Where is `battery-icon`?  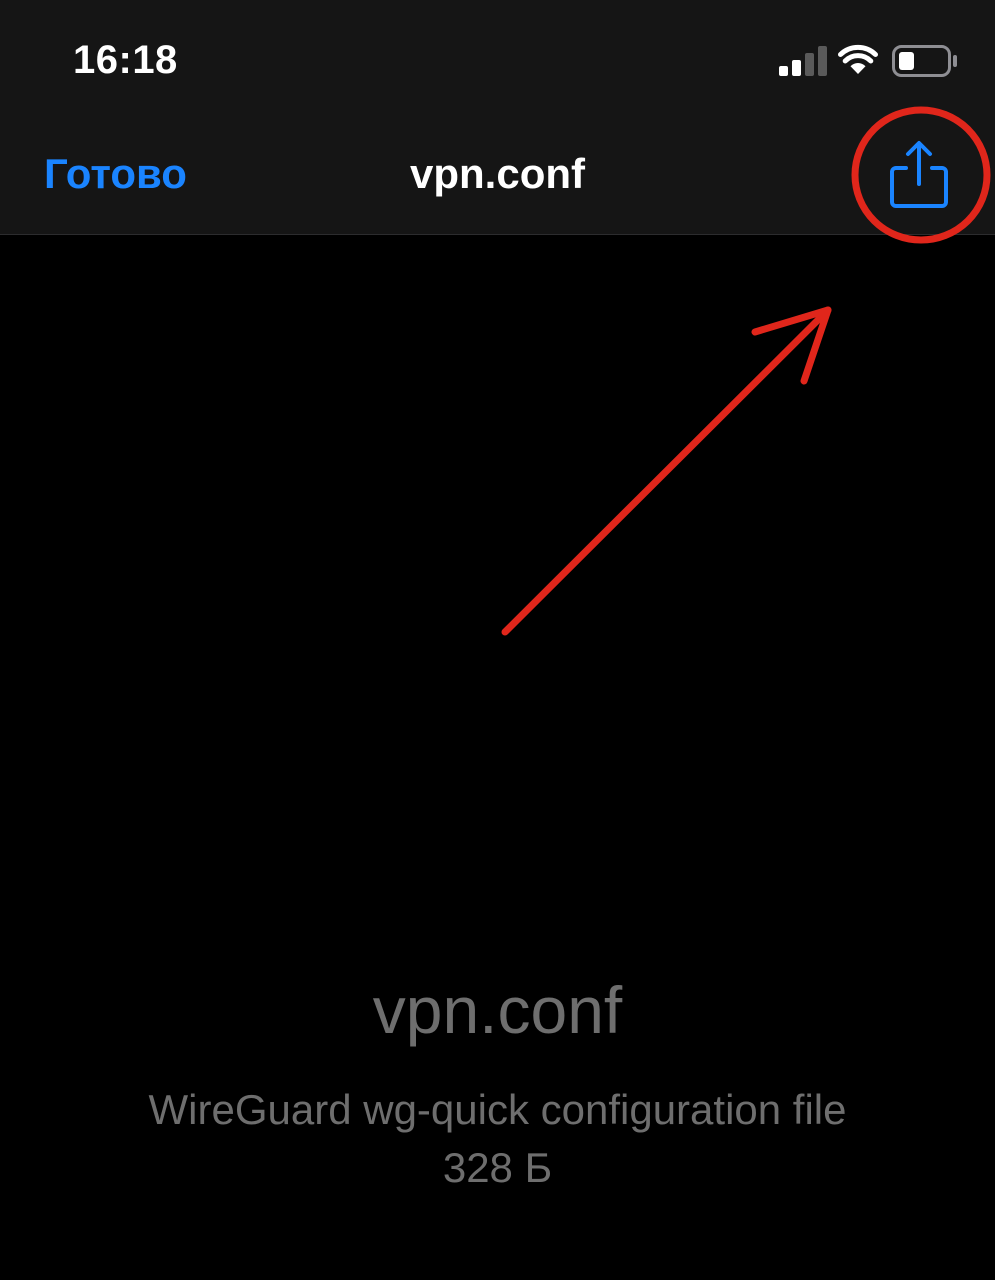
battery-icon is located at coordinates (924, 61).